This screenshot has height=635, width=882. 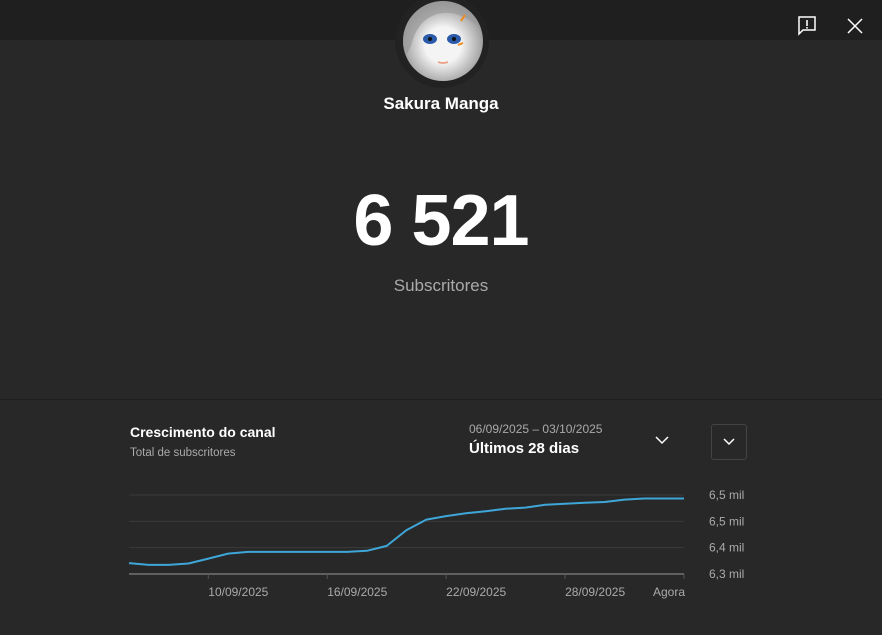 I want to click on x-tick-label: 10/09/2025, so click(x=238, y=592).